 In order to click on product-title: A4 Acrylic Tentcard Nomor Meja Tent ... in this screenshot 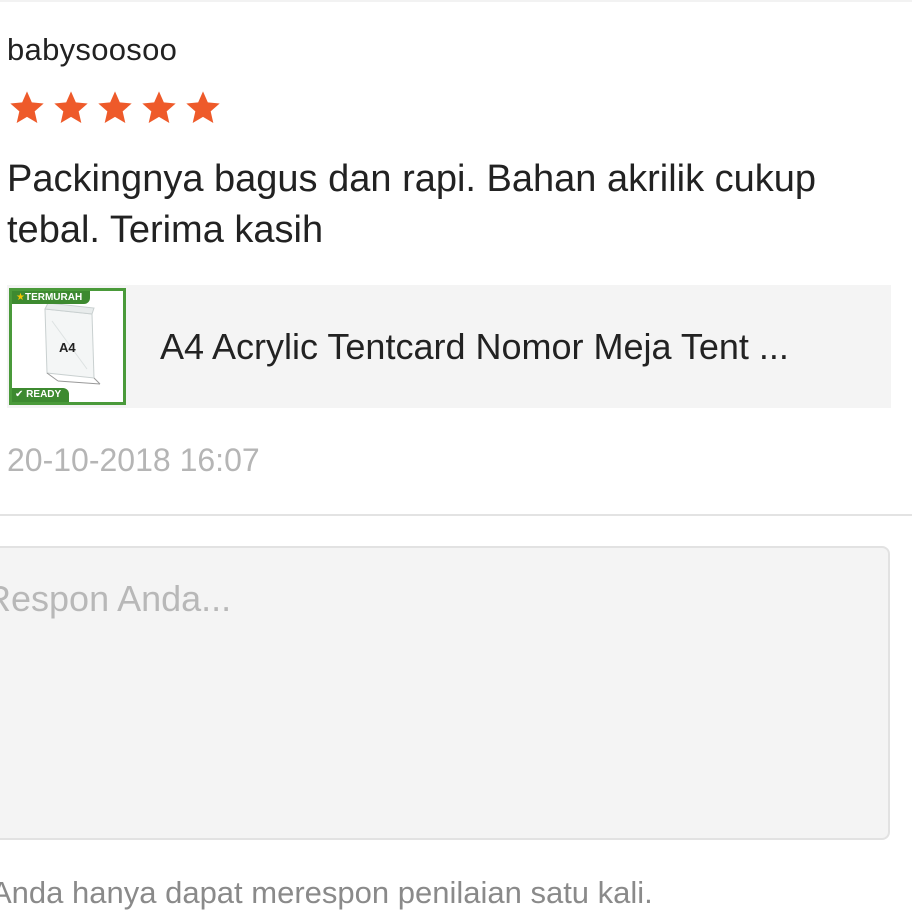, I will do `click(510, 347)`.